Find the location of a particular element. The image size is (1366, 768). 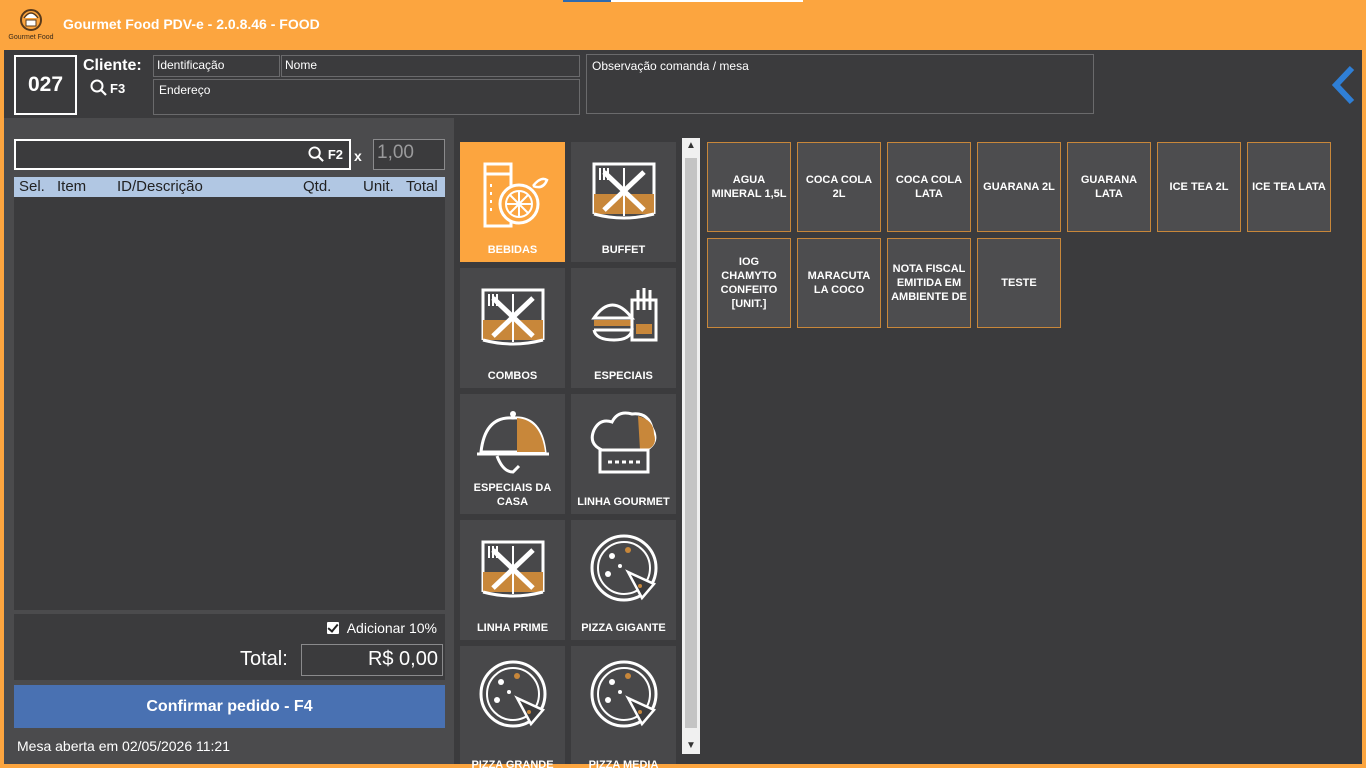

category-label: ESPECIAIS DA CASA is located at coordinates (512, 495).